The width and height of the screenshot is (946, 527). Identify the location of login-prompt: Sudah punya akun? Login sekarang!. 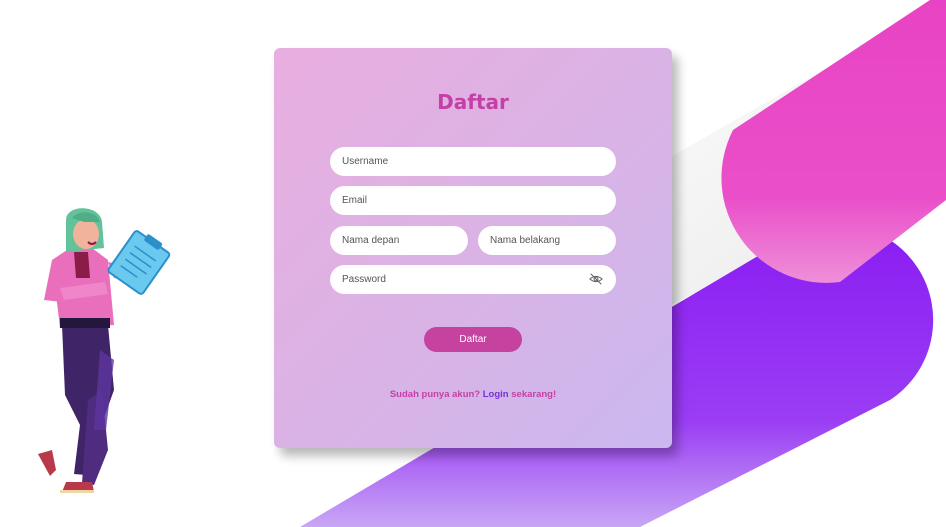
(473, 394).